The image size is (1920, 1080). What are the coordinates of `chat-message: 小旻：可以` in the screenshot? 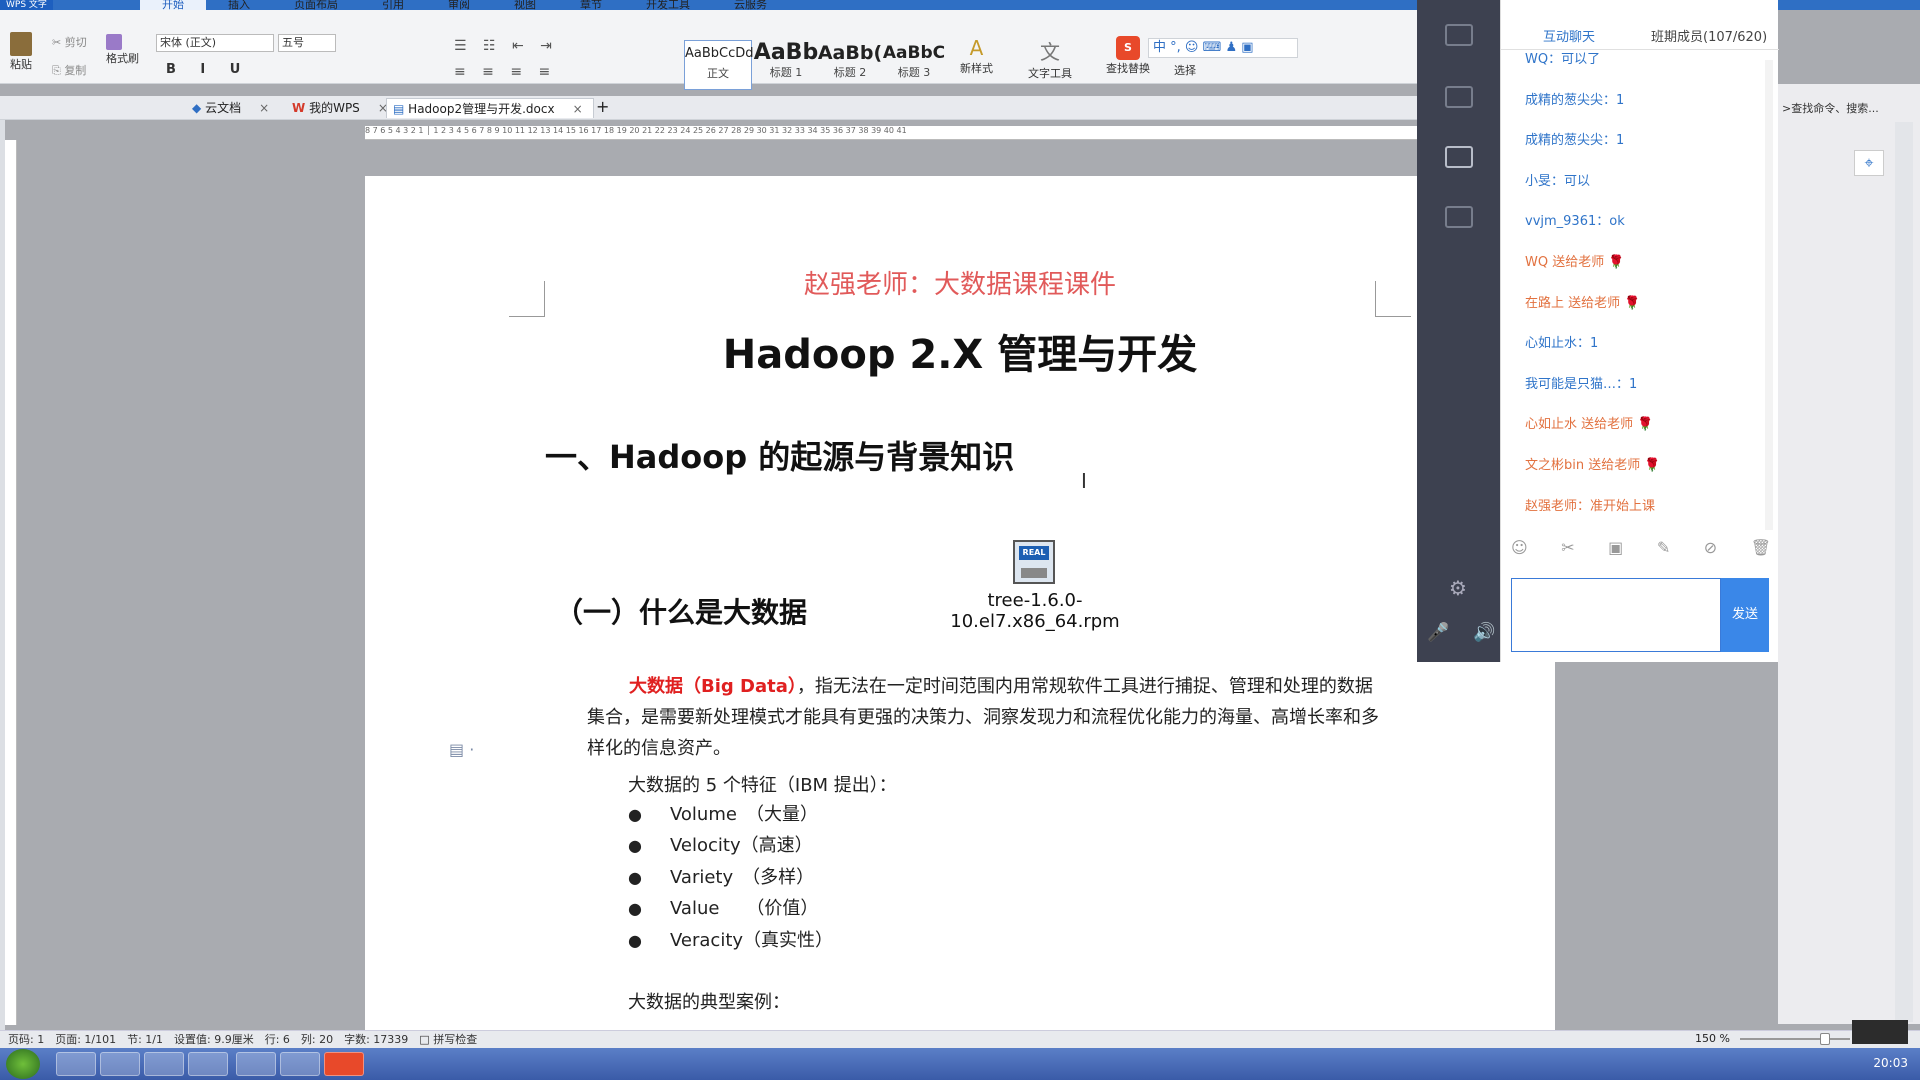 It's located at (1558, 181).